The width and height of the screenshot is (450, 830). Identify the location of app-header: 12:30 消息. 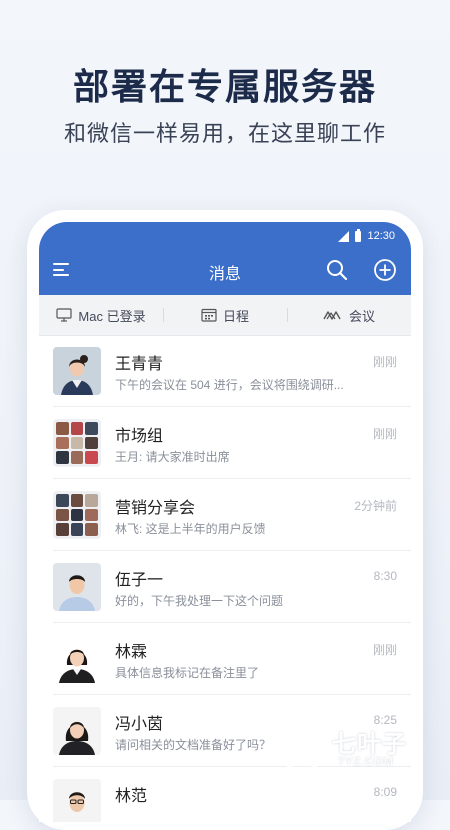
(225, 258).